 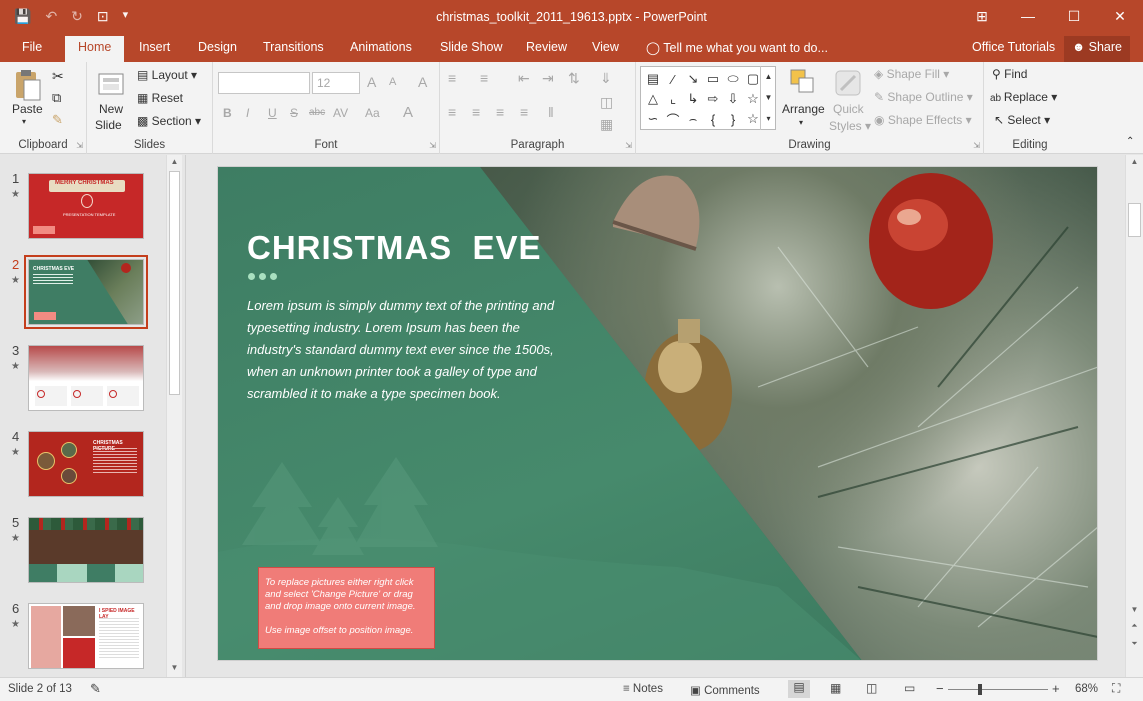 I want to click on font-name-box, so click(x=264, y=83).